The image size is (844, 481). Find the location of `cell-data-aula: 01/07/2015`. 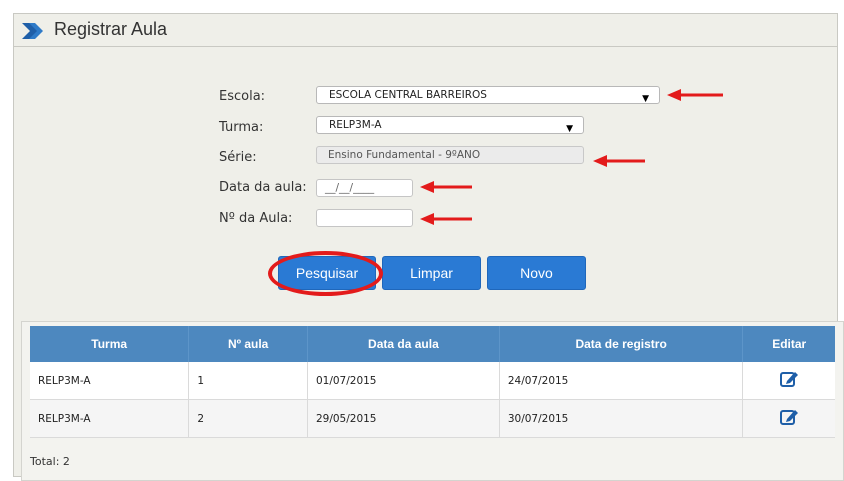

cell-data-aula: 01/07/2015 is located at coordinates (403, 381).